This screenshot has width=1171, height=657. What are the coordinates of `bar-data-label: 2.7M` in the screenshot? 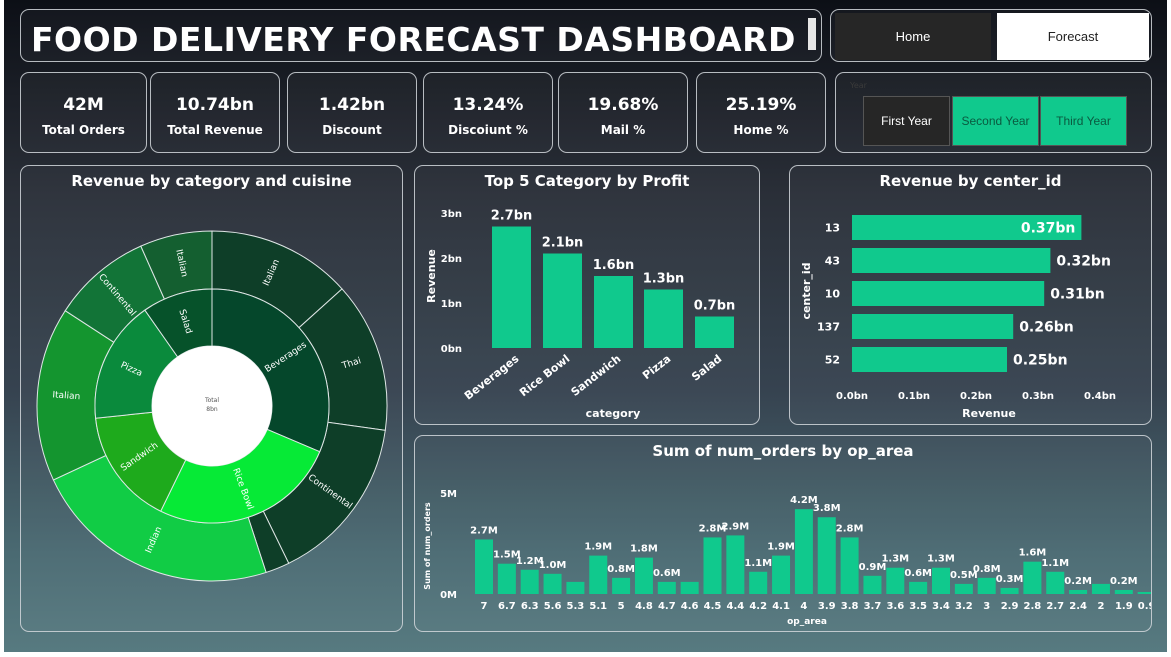 It's located at (484, 530).